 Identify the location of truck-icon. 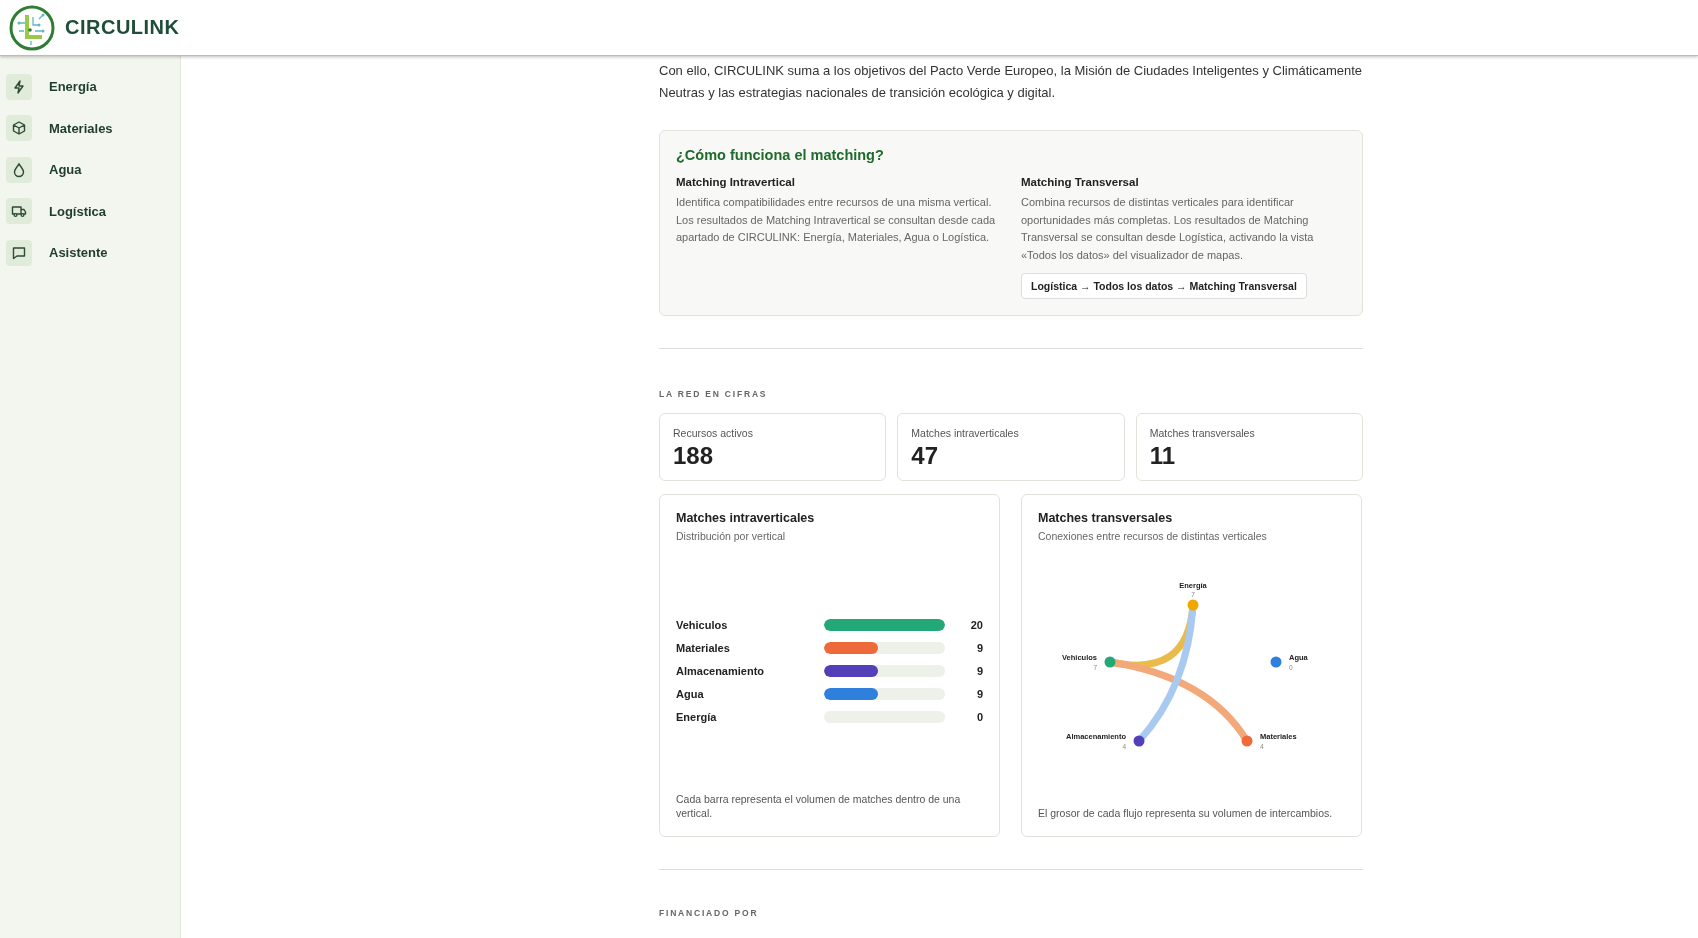
(19, 211).